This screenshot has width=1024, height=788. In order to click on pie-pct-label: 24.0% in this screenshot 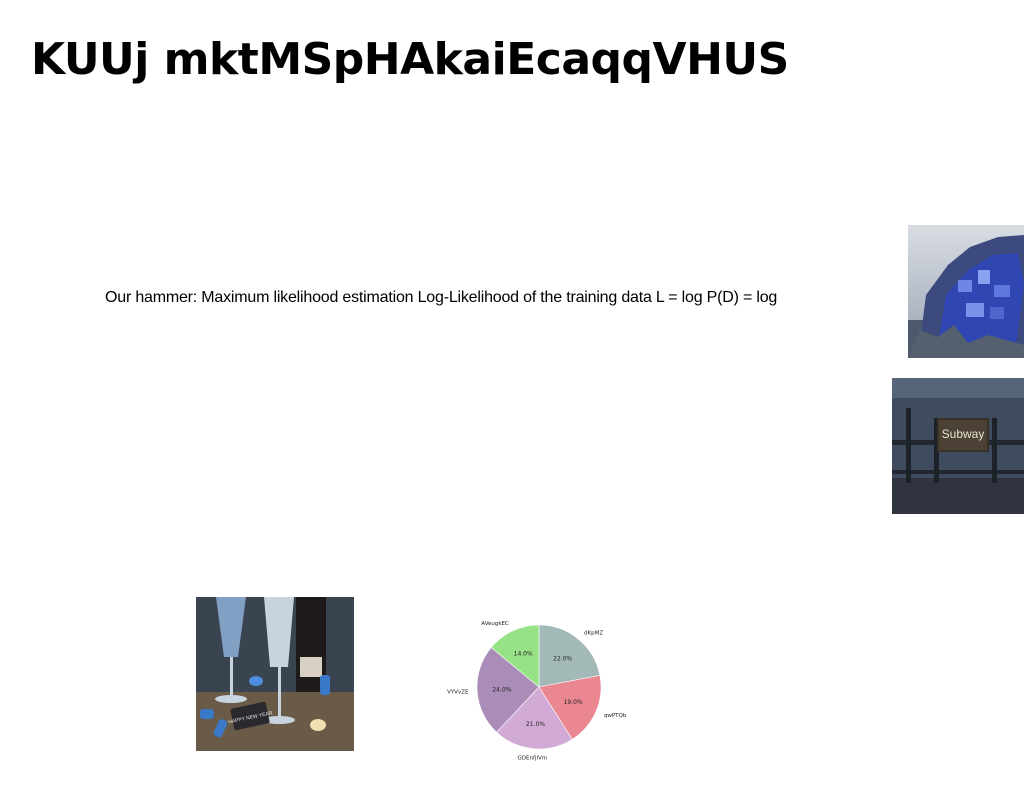, I will do `click(501, 689)`.